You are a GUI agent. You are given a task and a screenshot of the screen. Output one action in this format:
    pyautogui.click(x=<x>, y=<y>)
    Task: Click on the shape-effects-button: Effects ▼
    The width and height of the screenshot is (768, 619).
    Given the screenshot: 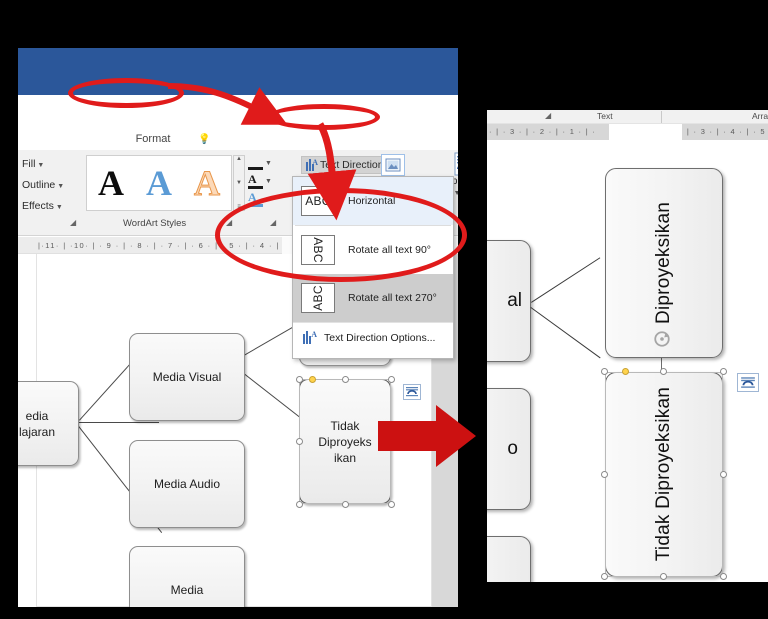 What is the action you would take?
    pyautogui.click(x=50, y=206)
    